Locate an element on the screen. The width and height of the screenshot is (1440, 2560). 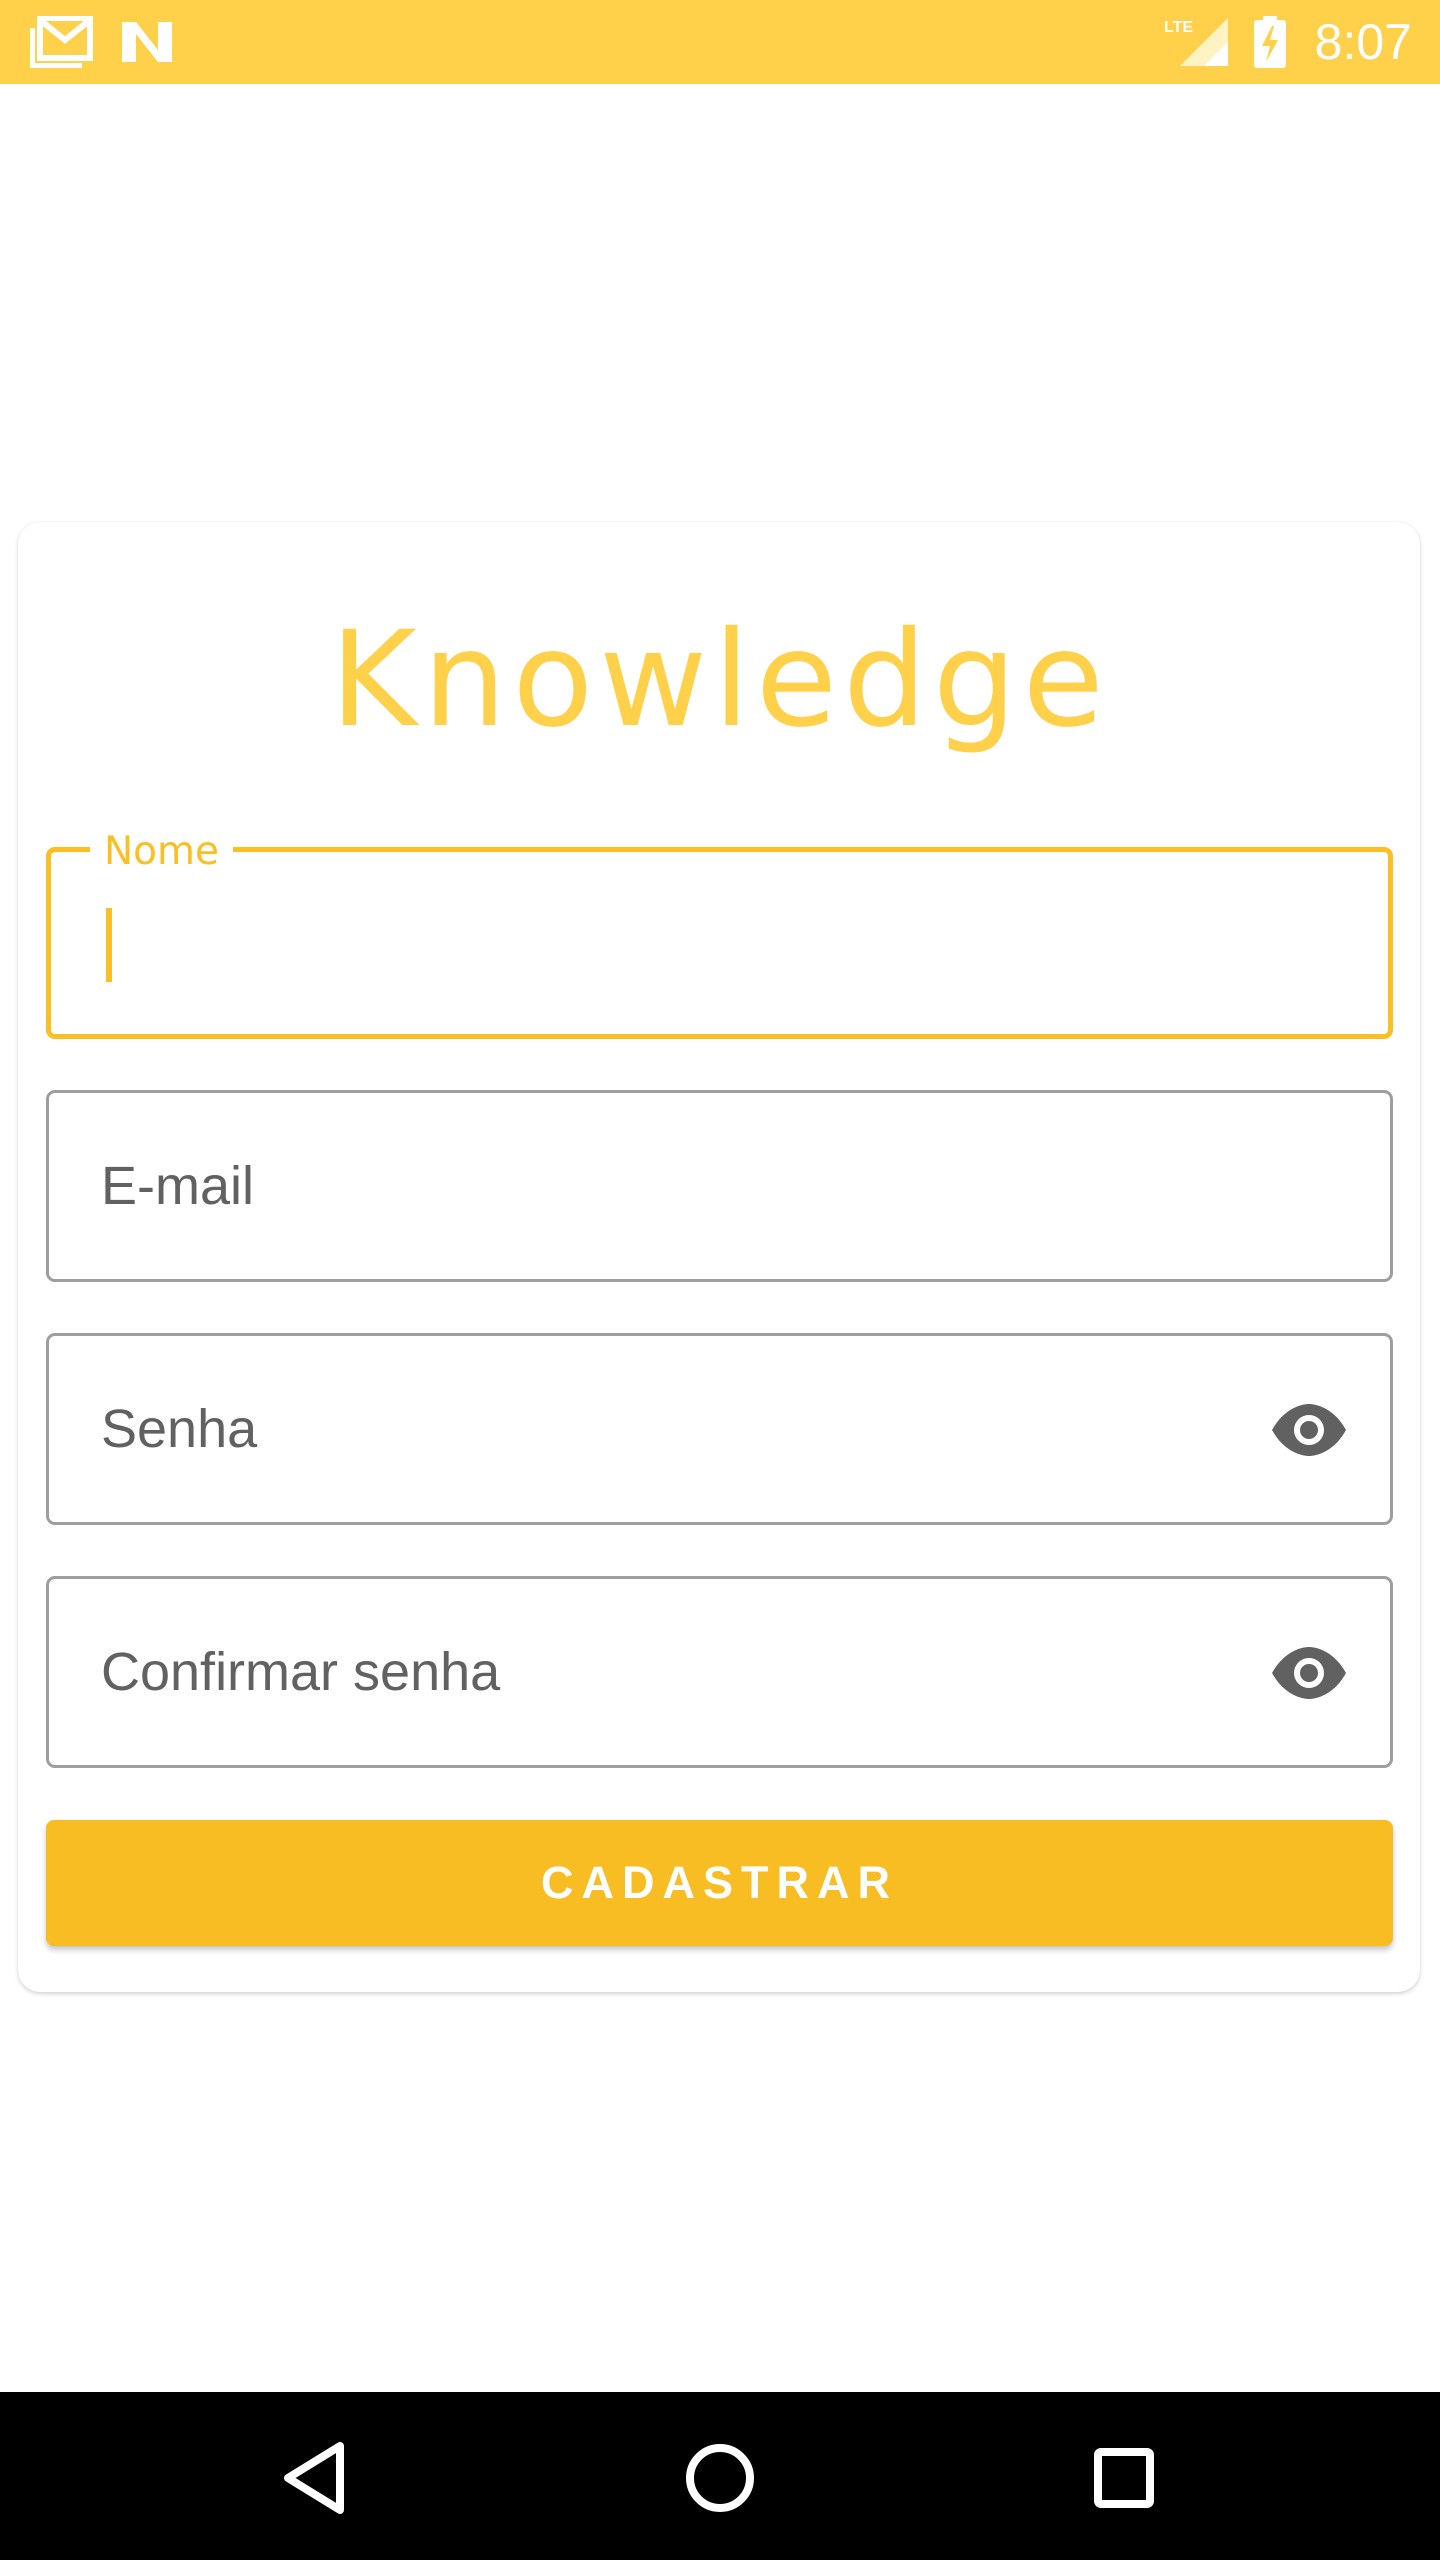
app-title: Knowledge is located at coordinates (720, 680).